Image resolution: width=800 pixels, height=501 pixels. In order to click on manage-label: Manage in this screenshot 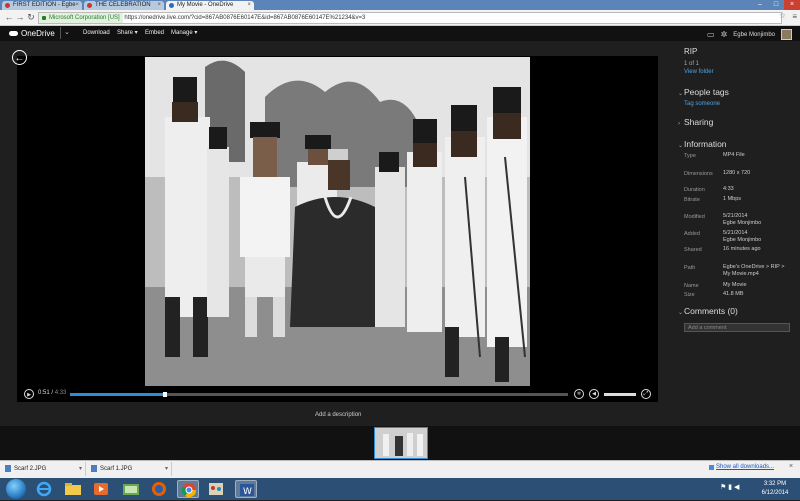, I will do `click(182, 33)`.